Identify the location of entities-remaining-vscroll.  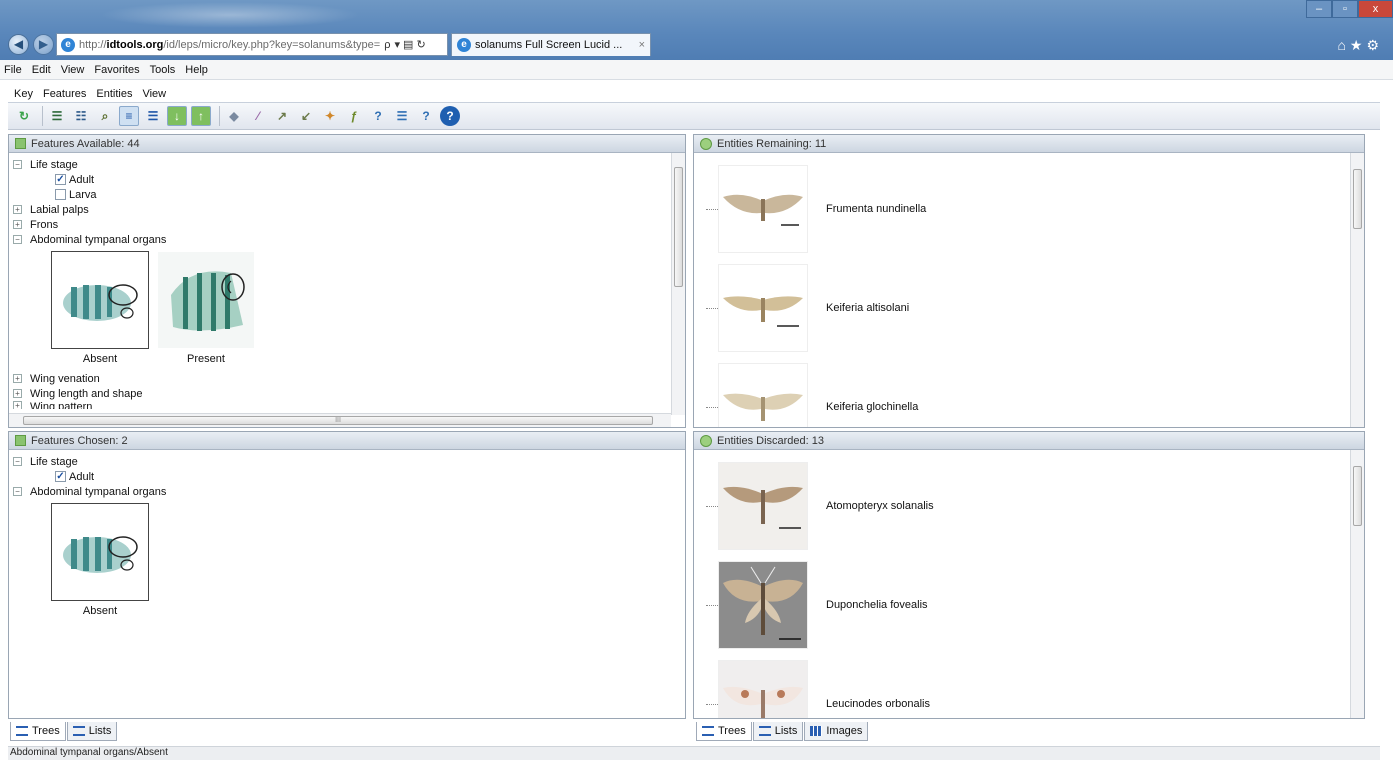
(1357, 290).